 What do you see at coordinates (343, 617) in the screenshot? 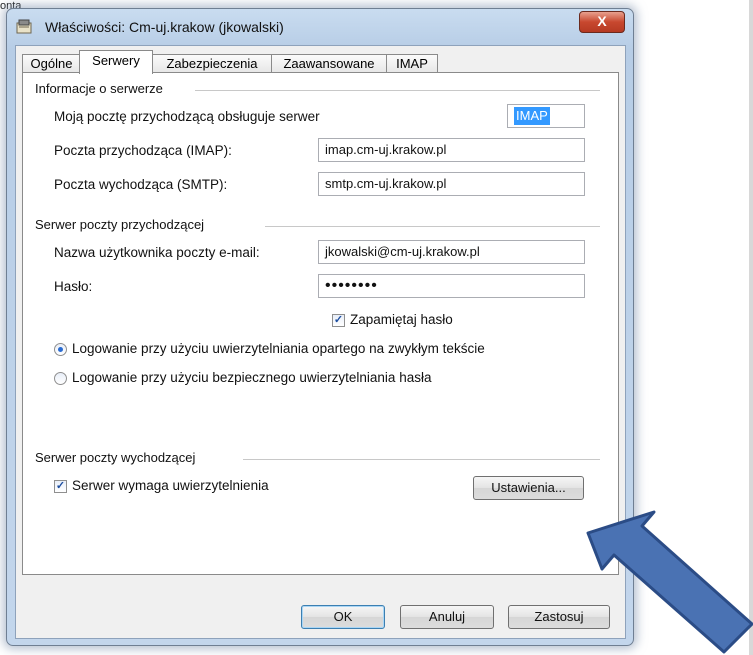
I see `ok-button: OK` at bounding box center [343, 617].